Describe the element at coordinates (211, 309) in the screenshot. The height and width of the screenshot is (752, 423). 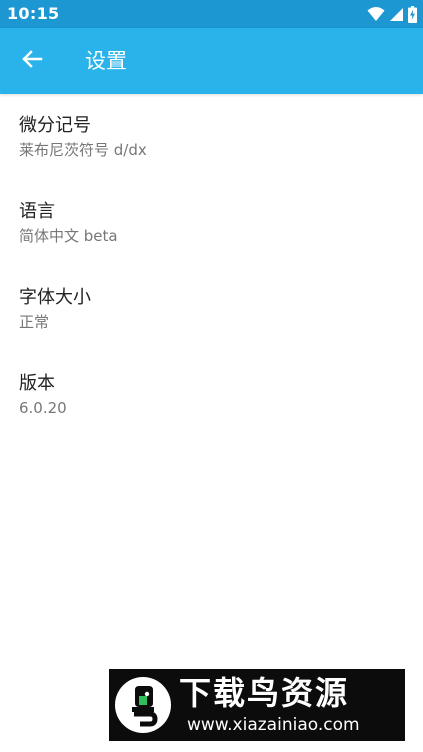
I see `setting-font-size: 字体大小 正常` at that location.